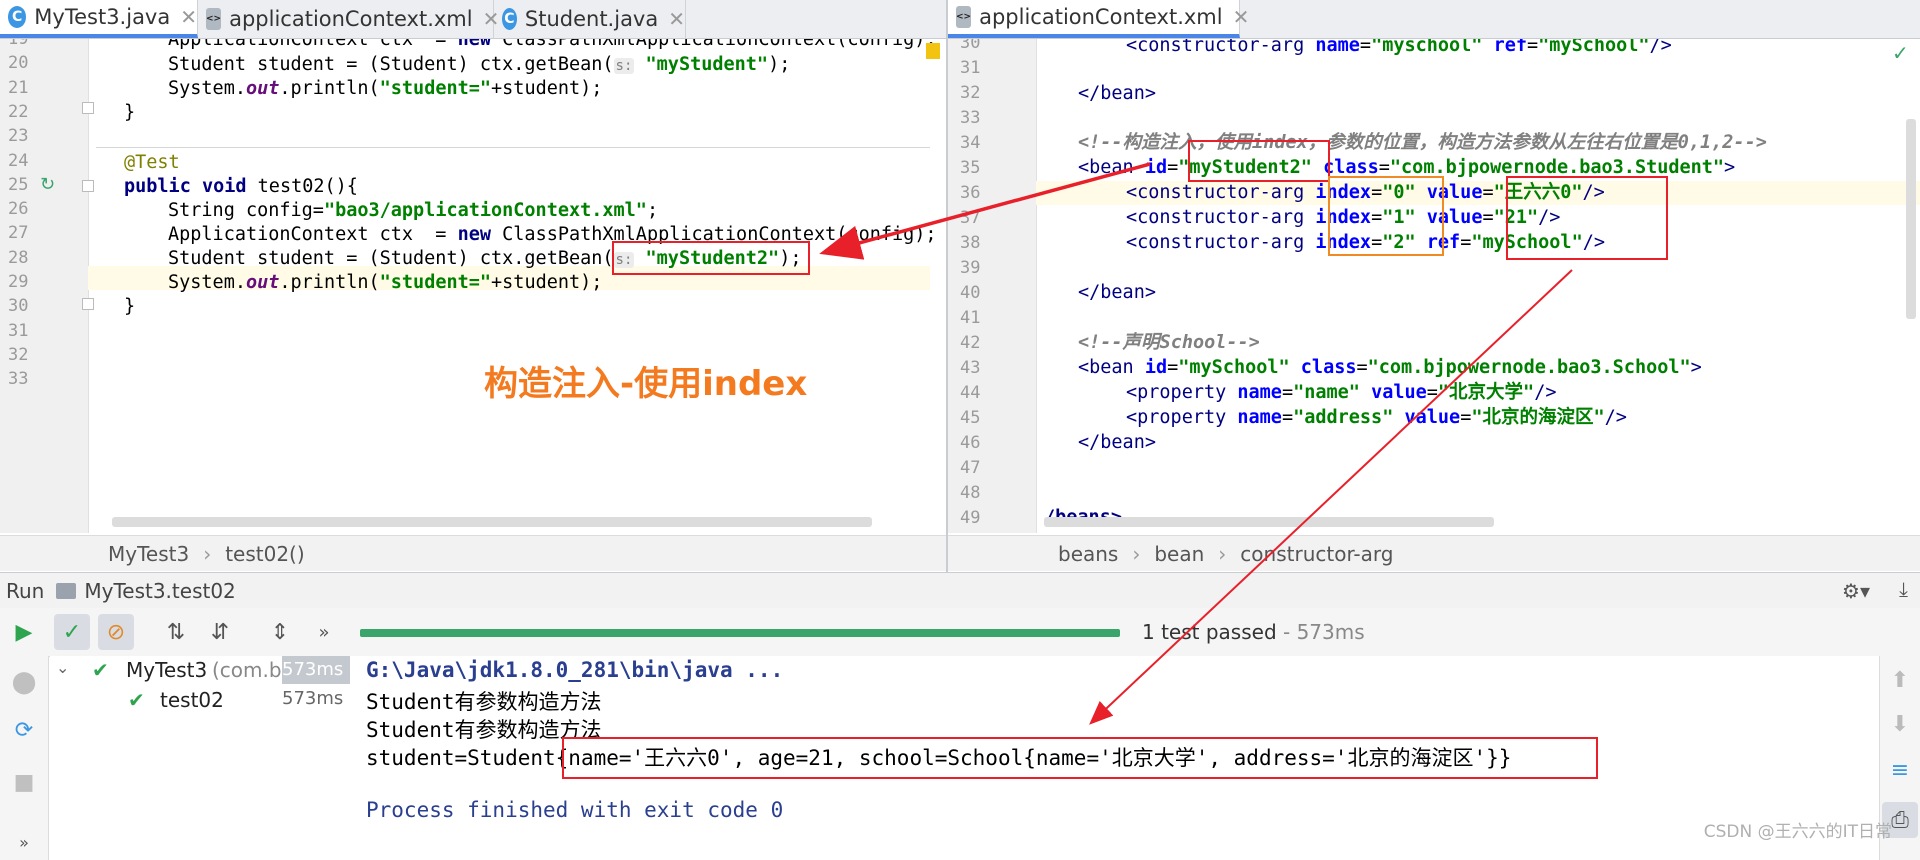 The width and height of the screenshot is (1920, 860). What do you see at coordinates (646, 384) in the screenshot?
I see `caption-title: 构造注入-使用index` at bounding box center [646, 384].